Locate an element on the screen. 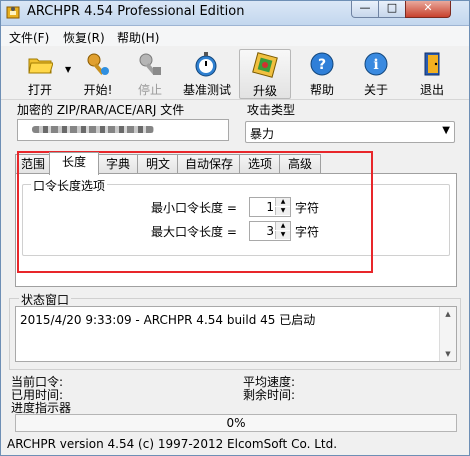 The image size is (470, 456). app-icon is located at coordinates (13, 12).